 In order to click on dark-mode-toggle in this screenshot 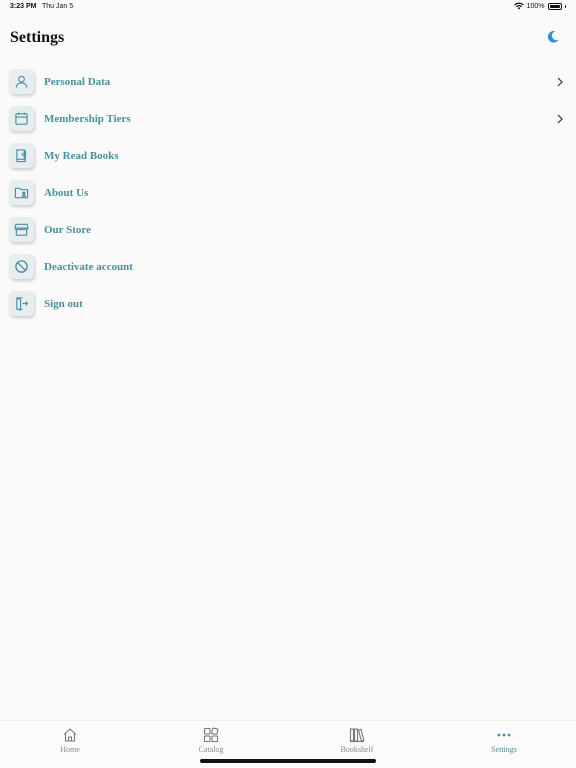, I will do `click(553, 37)`.